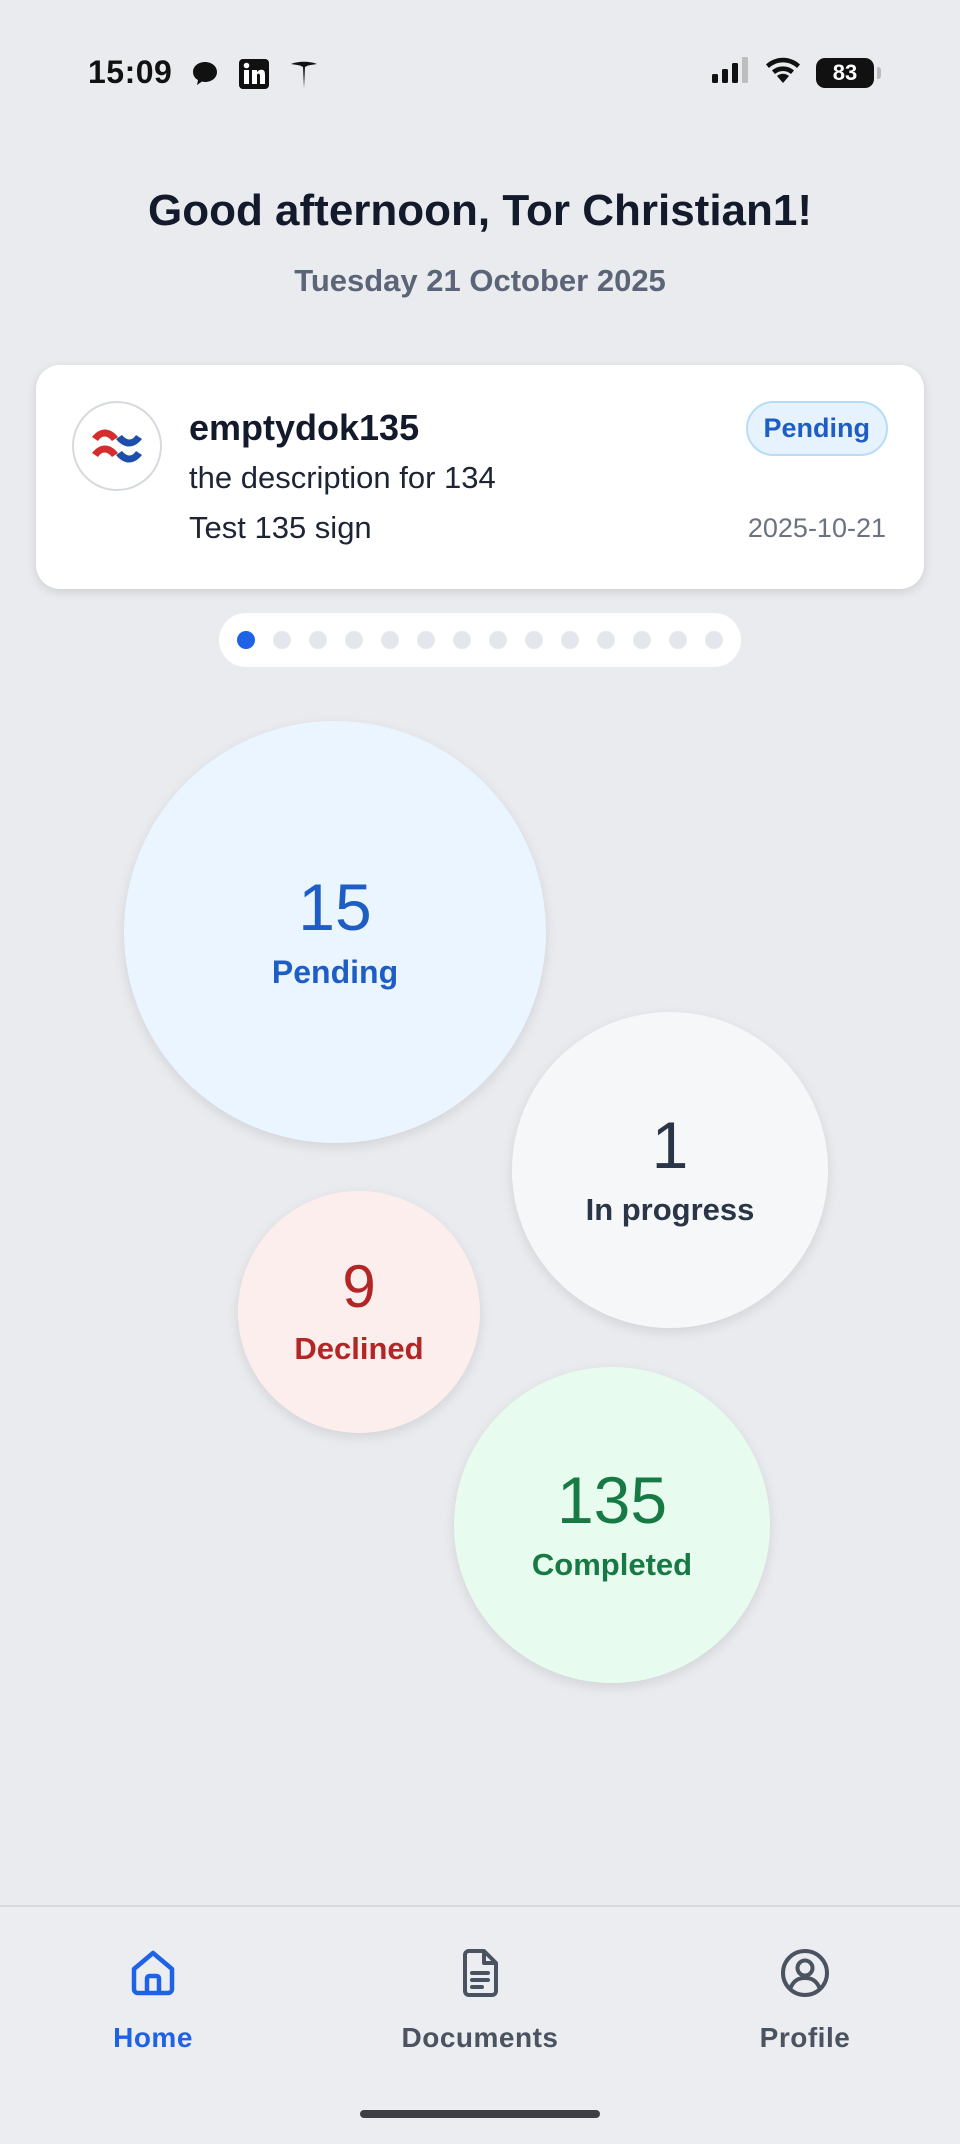 The height and width of the screenshot is (2144, 960). What do you see at coordinates (280, 527) in the screenshot?
I see `document-subtitle: Test 135 sign` at bounding box center [280, 527].